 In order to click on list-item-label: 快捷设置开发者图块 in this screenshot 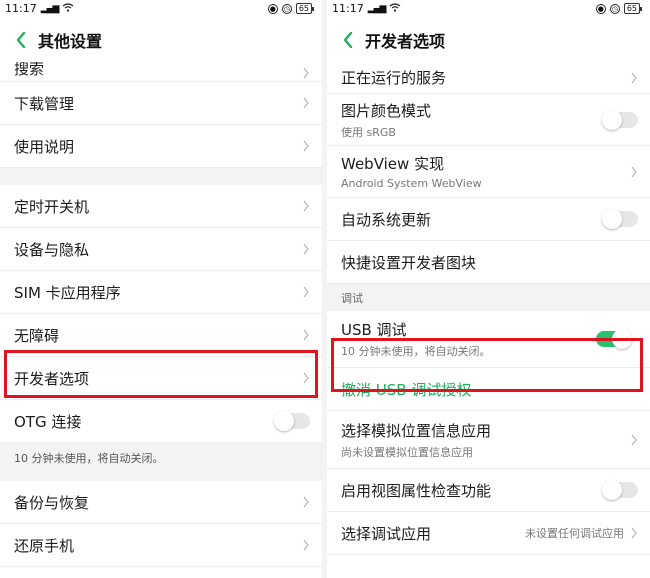, I will do `click(409, 262)`.